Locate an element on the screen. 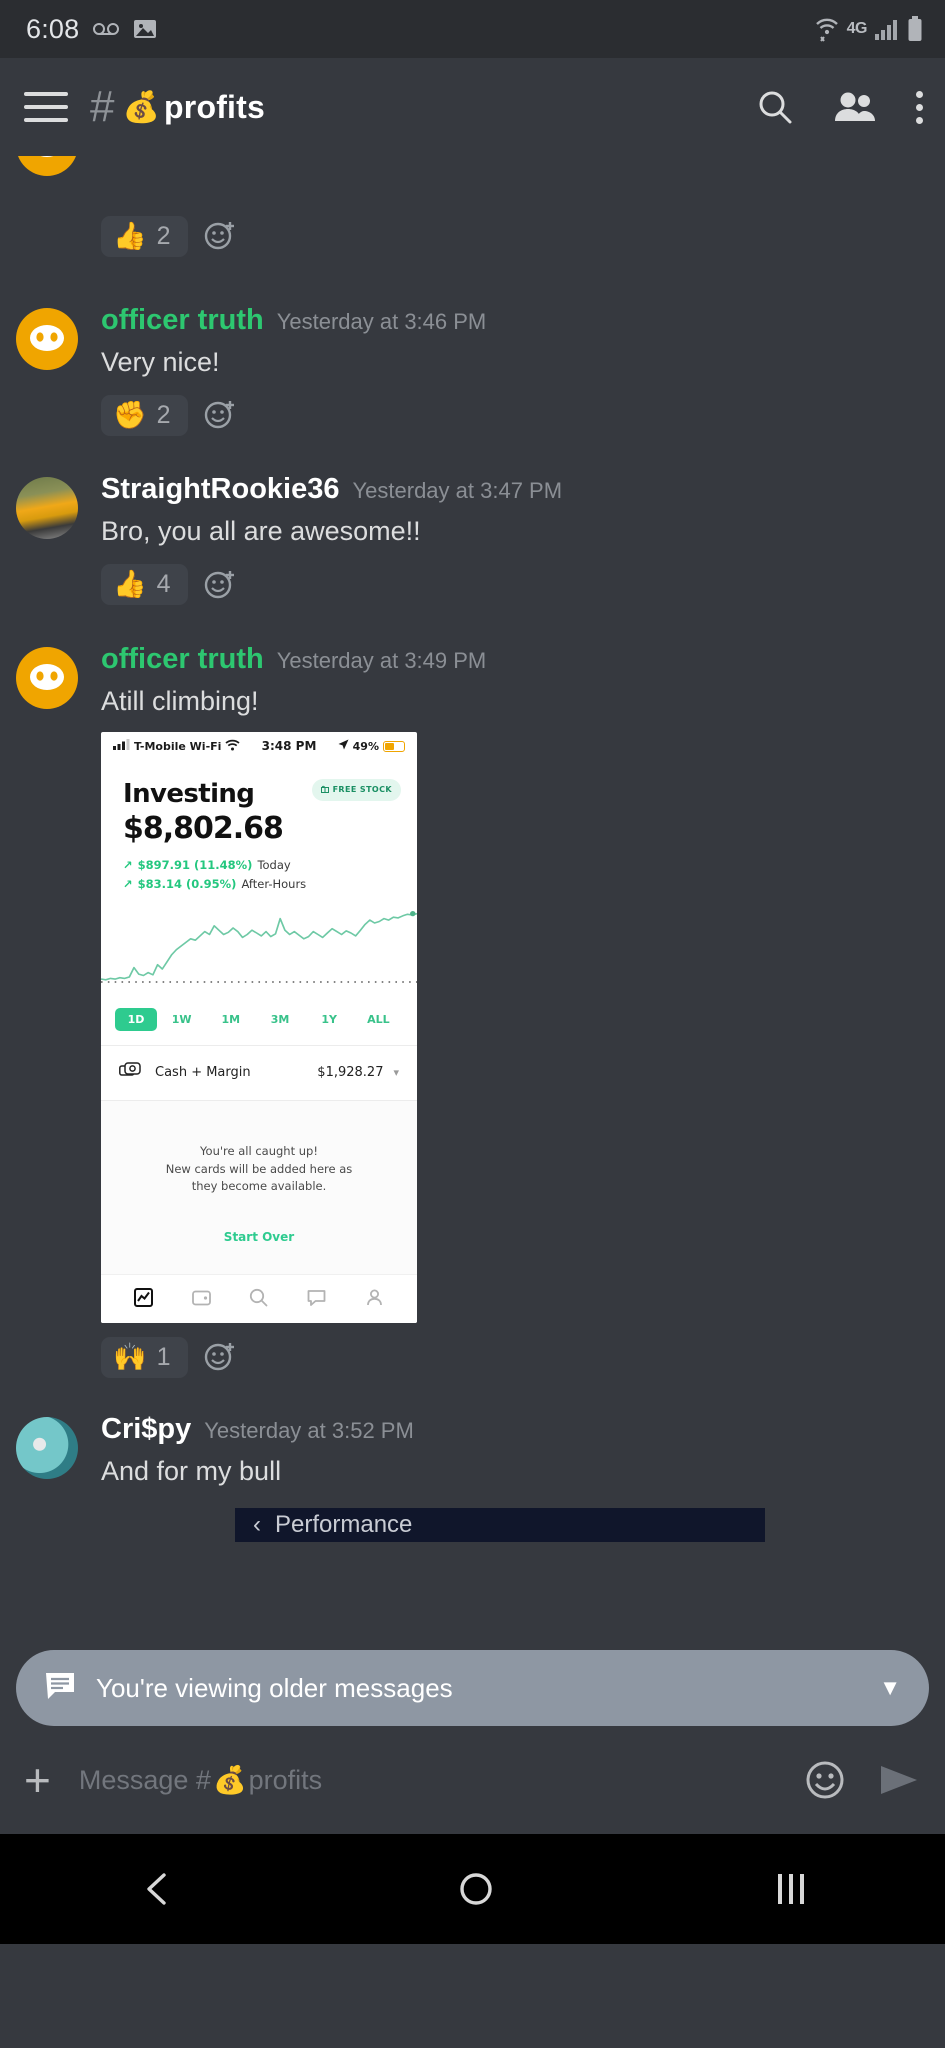 The image size is (945, 2048). plus-icon: + is located at coordinates (37, 1780).